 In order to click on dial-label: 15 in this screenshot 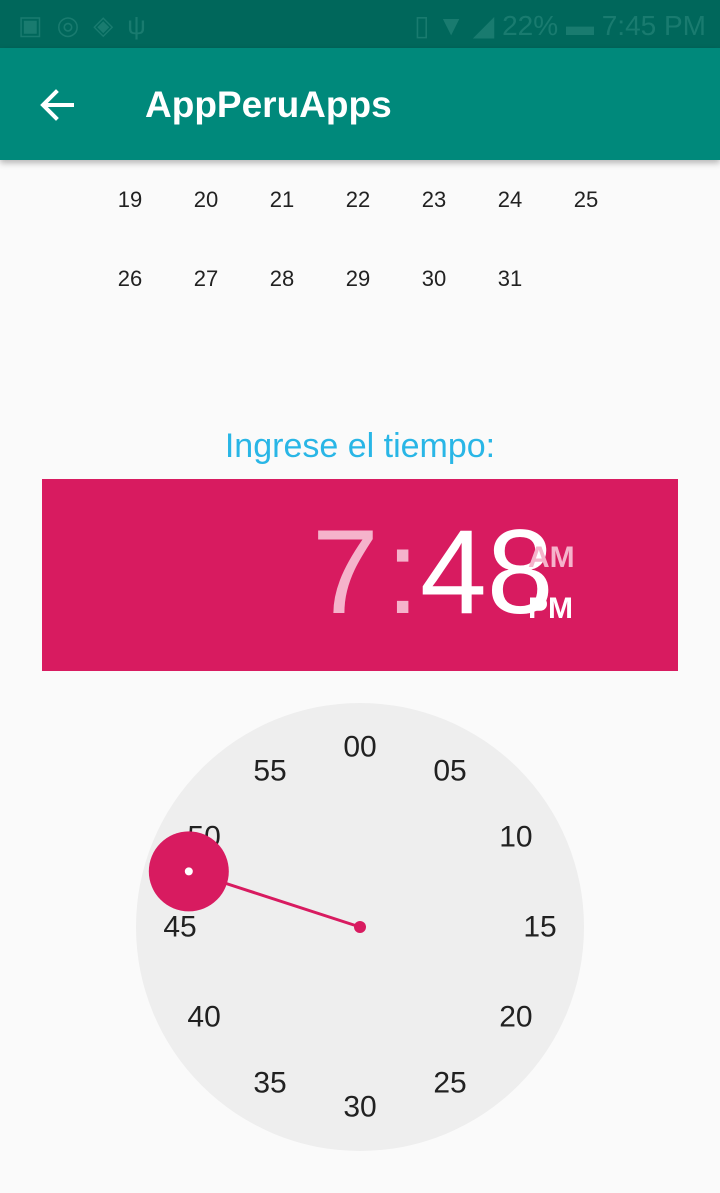, I will do `click(539, 927)`.